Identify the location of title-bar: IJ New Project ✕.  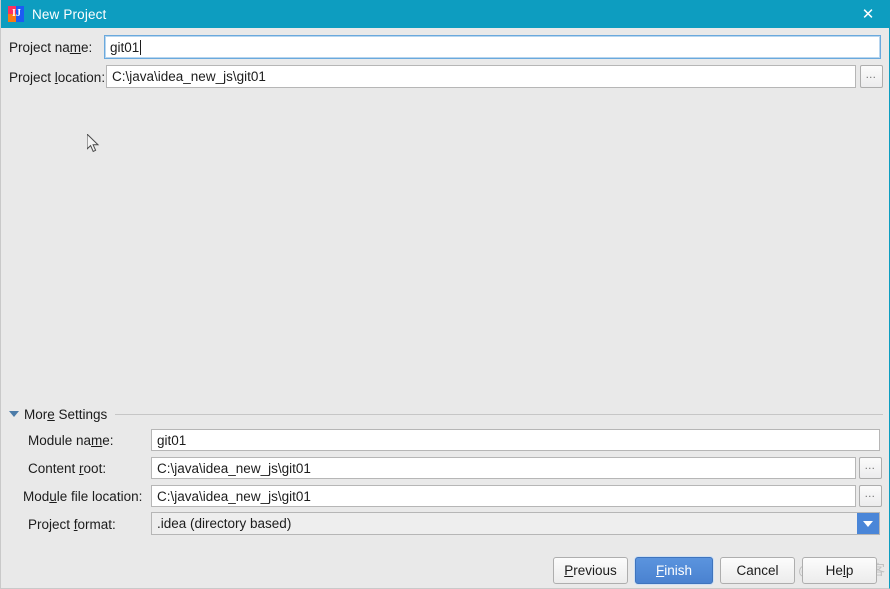
(445, 14).